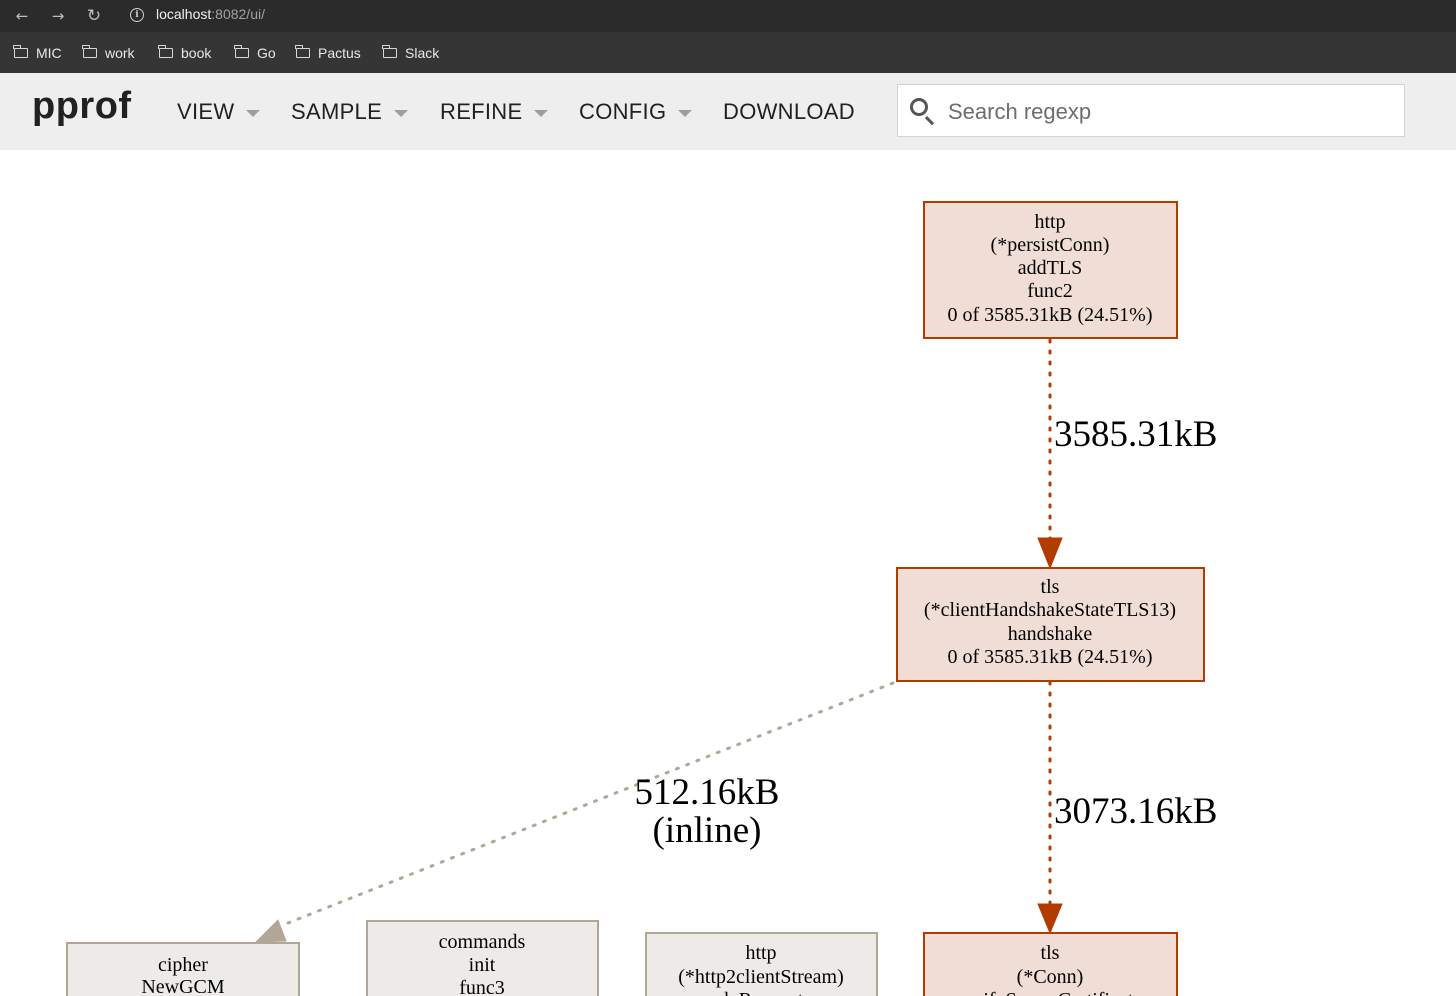  Describe the element at coordinates (482, 986) in the screenshot. I see `node-line: func3` at that location.